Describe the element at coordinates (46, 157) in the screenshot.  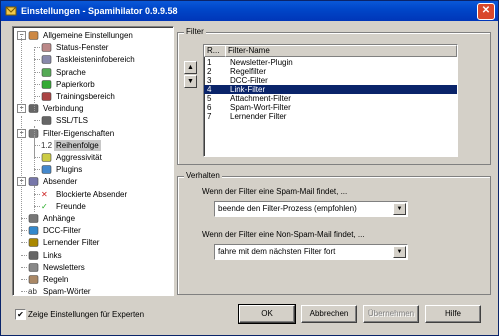
I see `aggressiveness-icon` at that location.